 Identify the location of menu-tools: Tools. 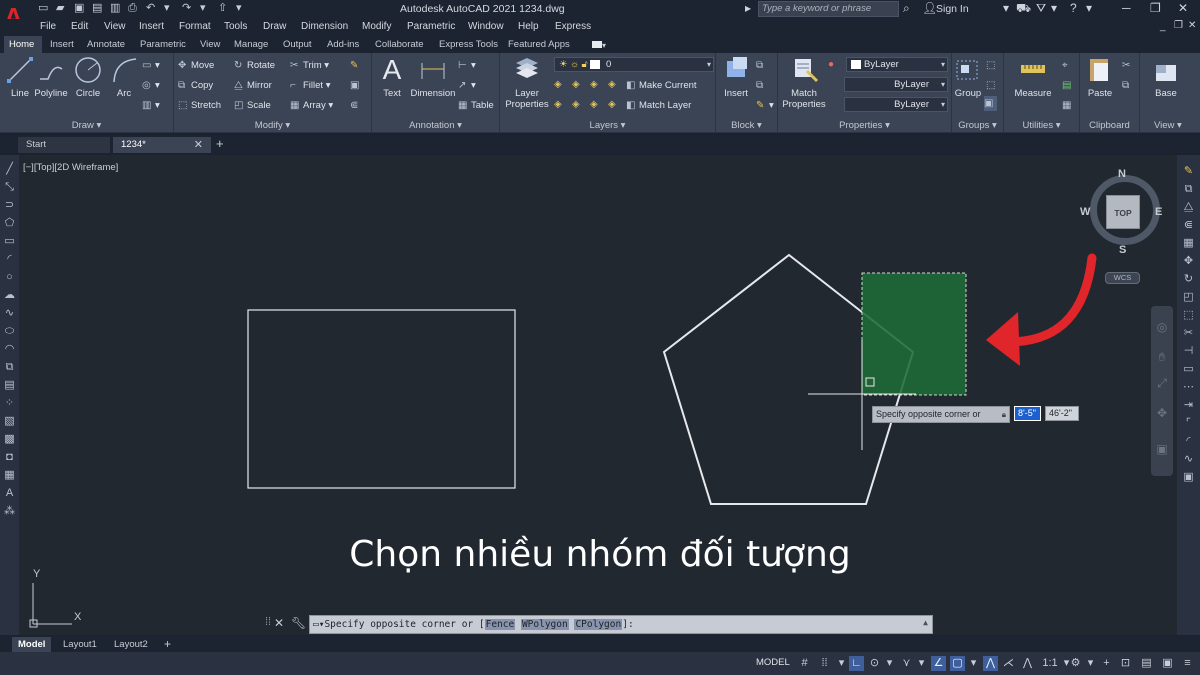
(235, 26).